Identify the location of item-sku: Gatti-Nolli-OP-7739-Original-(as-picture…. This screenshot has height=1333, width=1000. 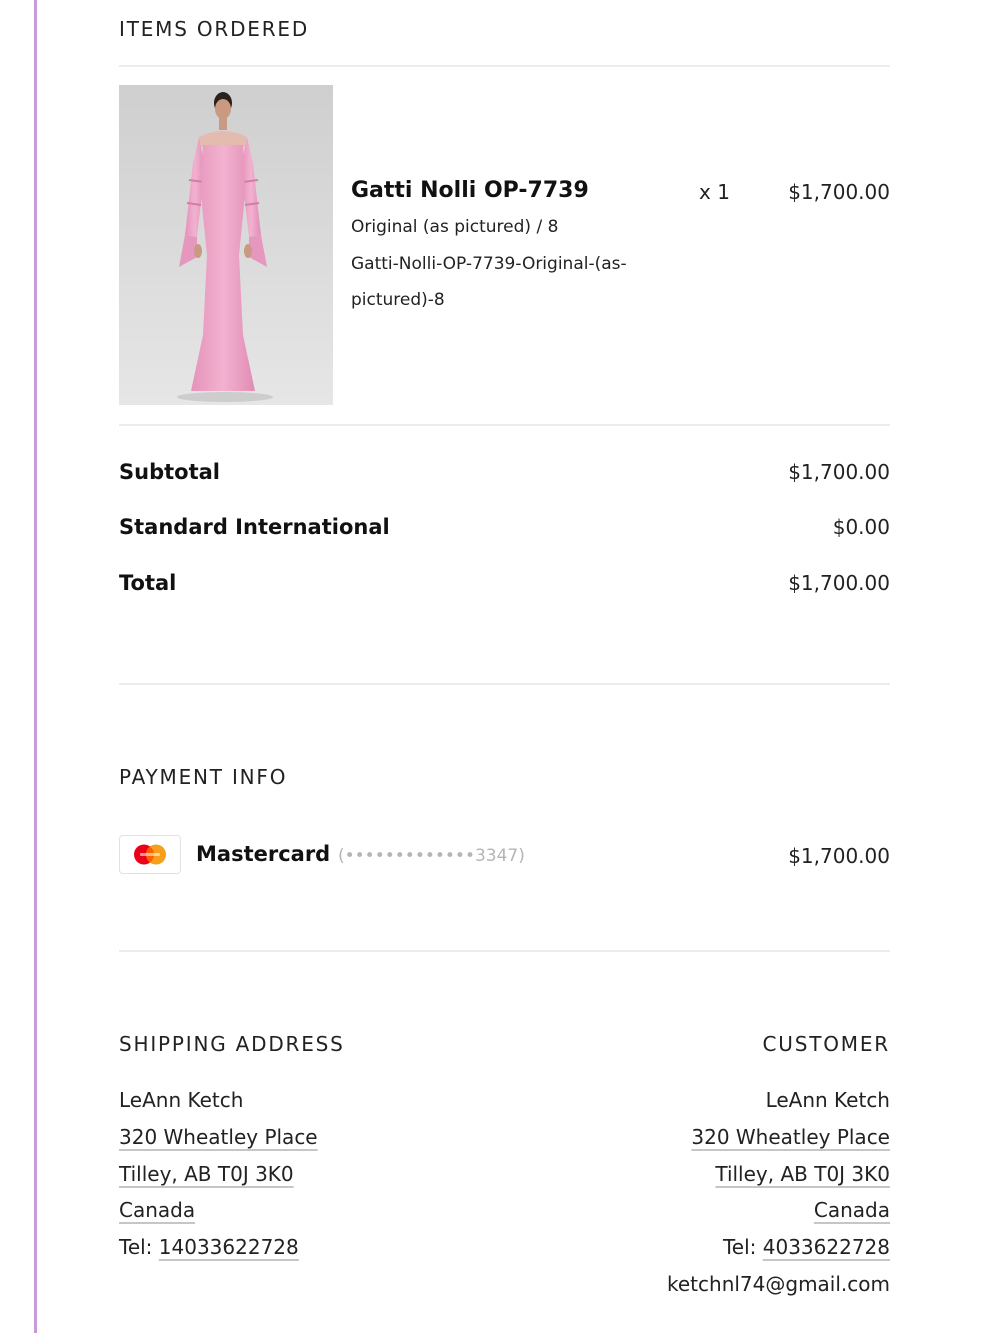
(489, 282).